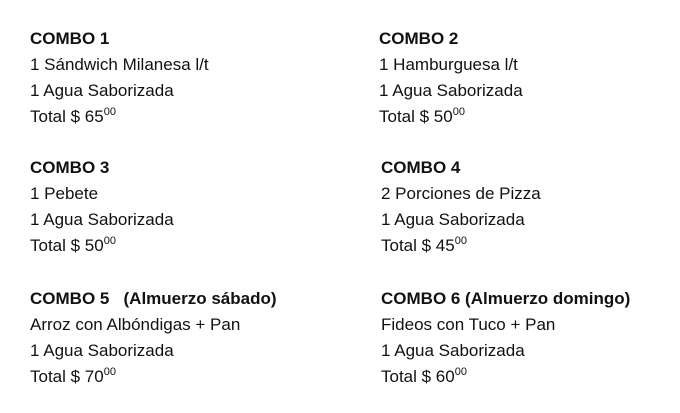 This screenshot has height=413, width=680. I want to click on combo-item: 1 Hamburguesa l/t, so click(448, 64).